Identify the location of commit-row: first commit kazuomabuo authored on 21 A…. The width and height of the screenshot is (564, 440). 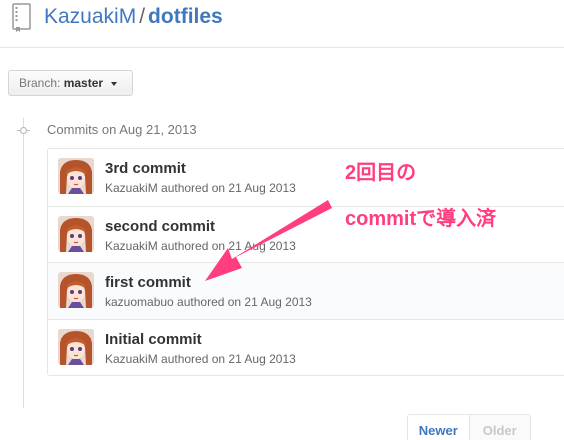
(306, 290).